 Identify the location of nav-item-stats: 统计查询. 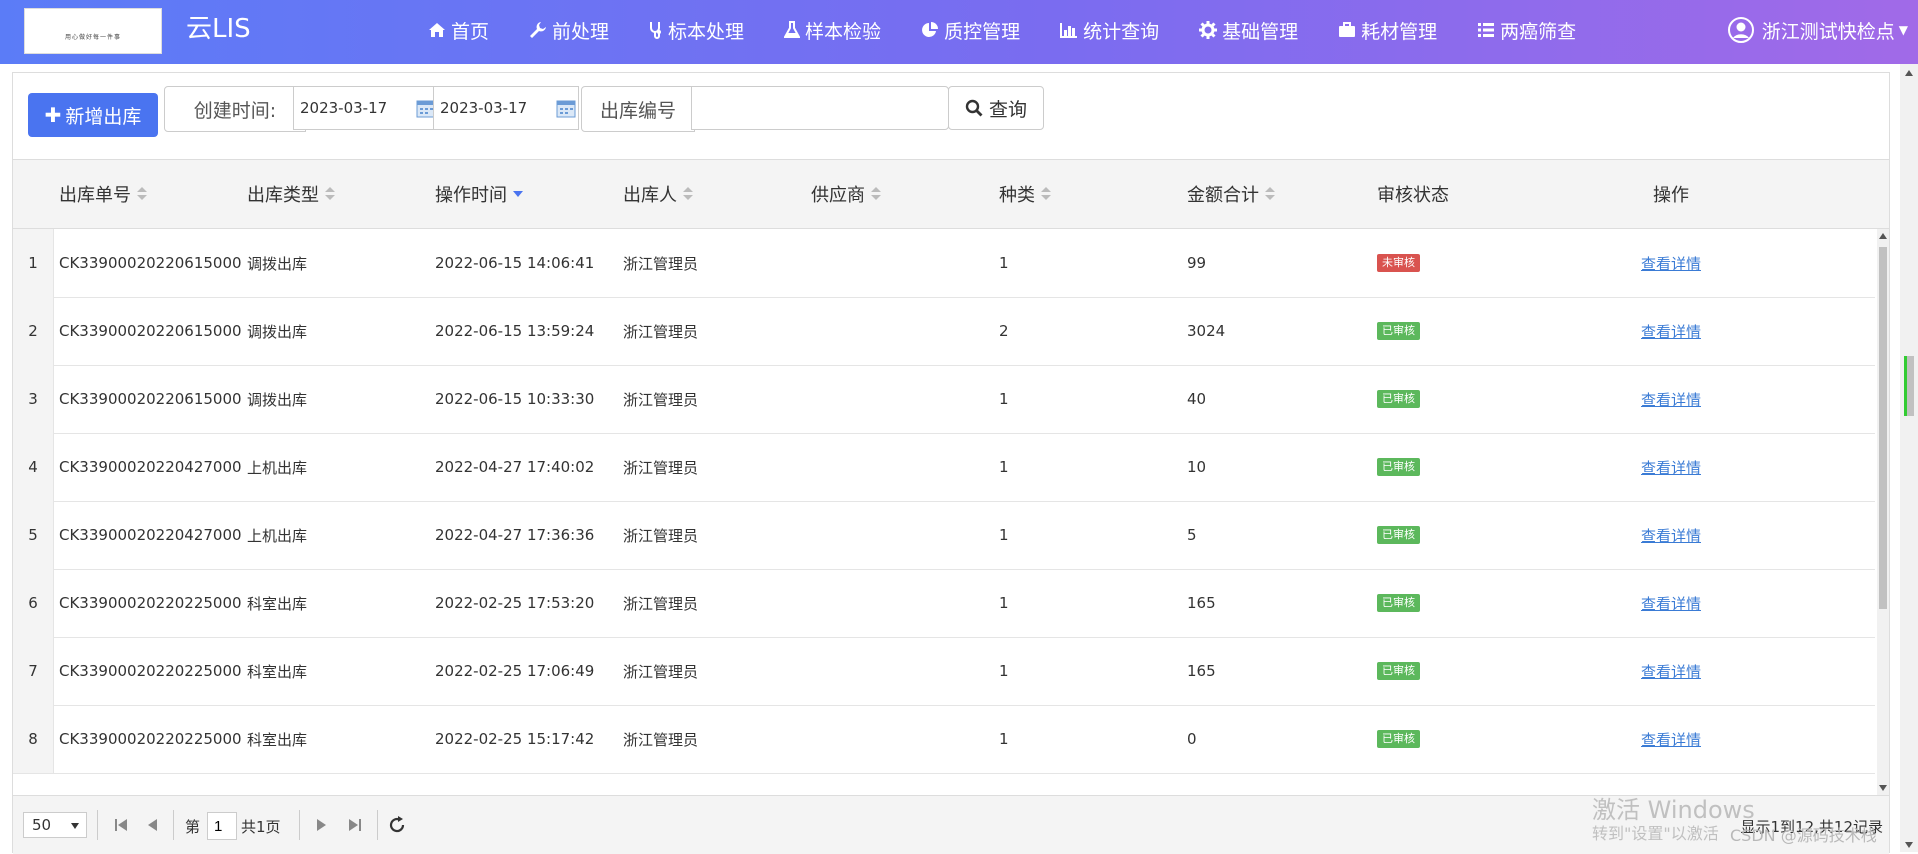
(1109, 30).